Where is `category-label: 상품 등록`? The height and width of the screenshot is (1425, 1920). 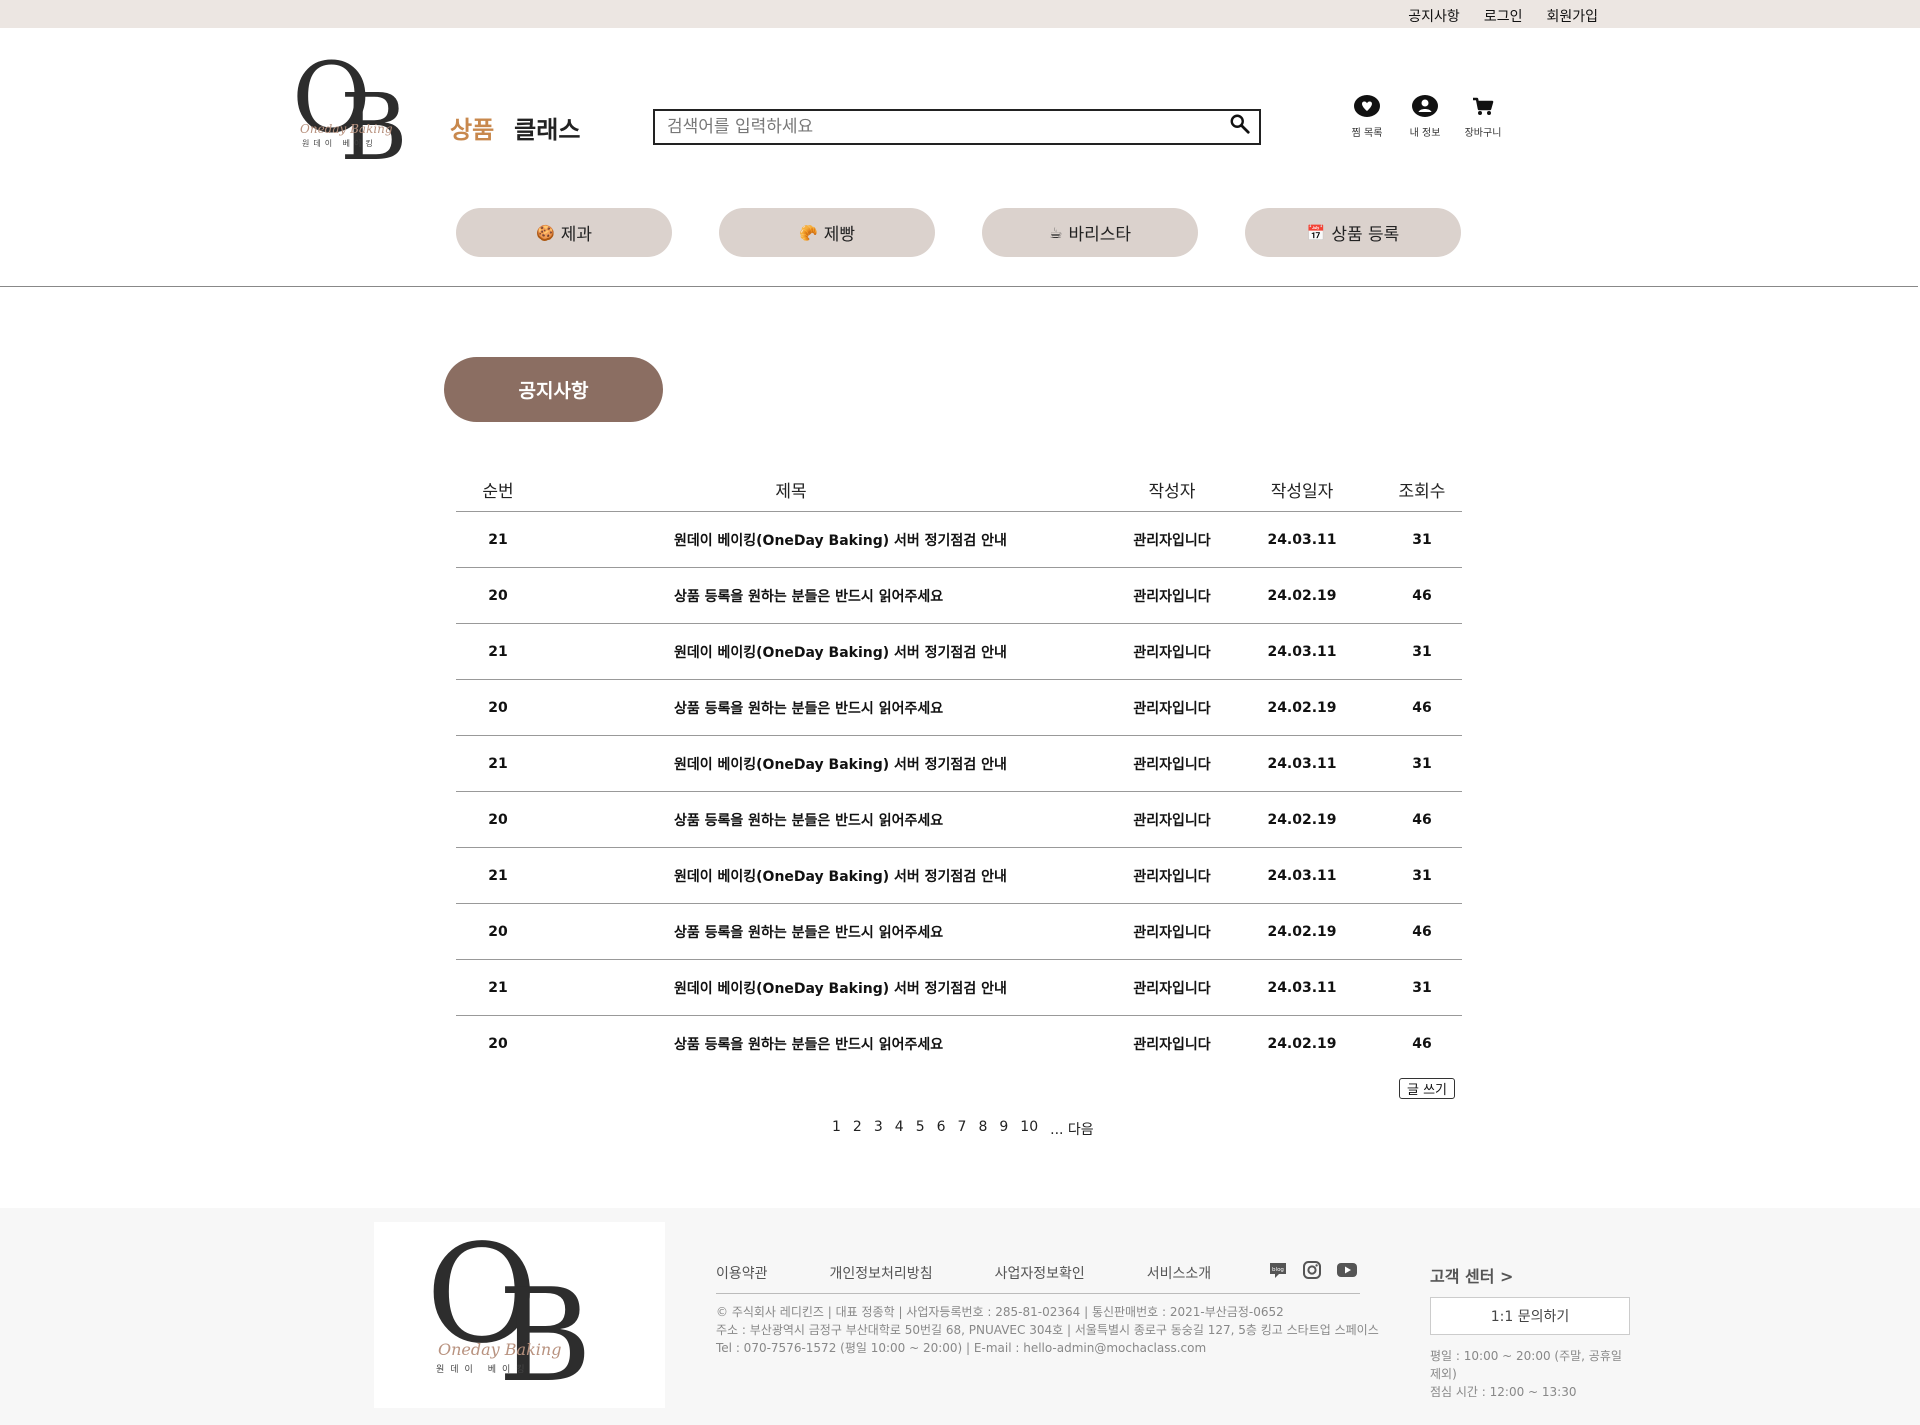
category-label: 상품 등록 is located at coordinates (1365, 235).